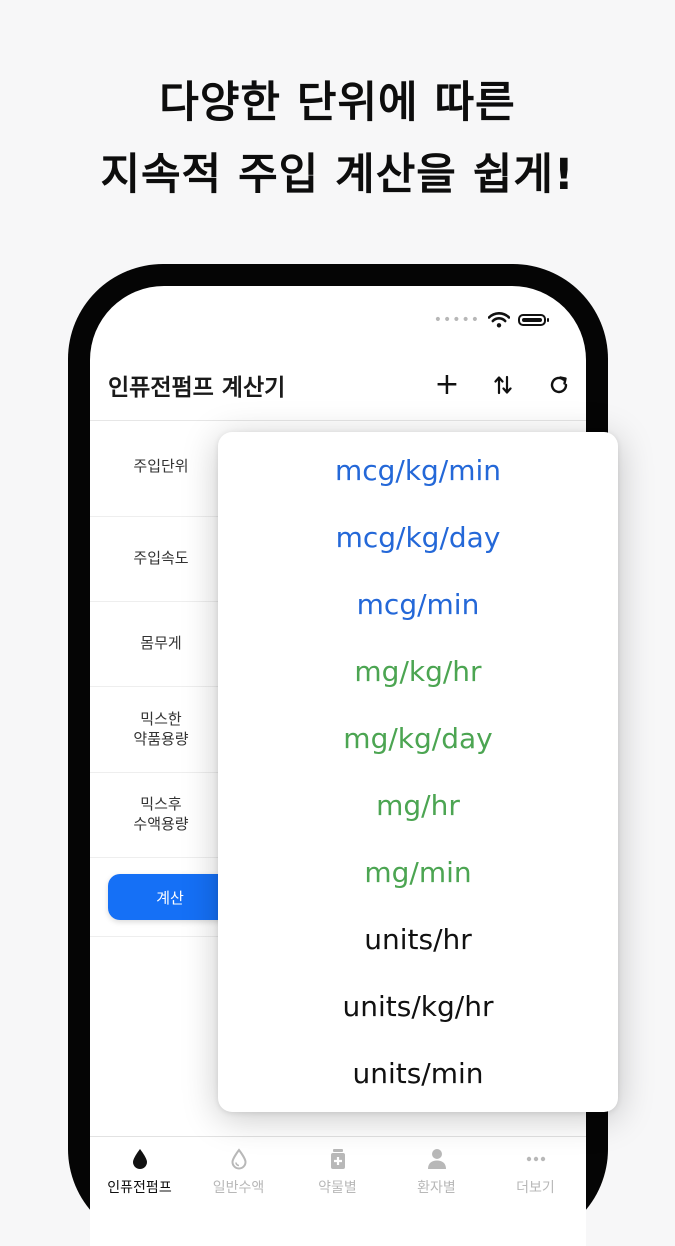 The height and width of the screenshot is (1246, 675). I want to click on more-dots-icon, so click(535, 1159).